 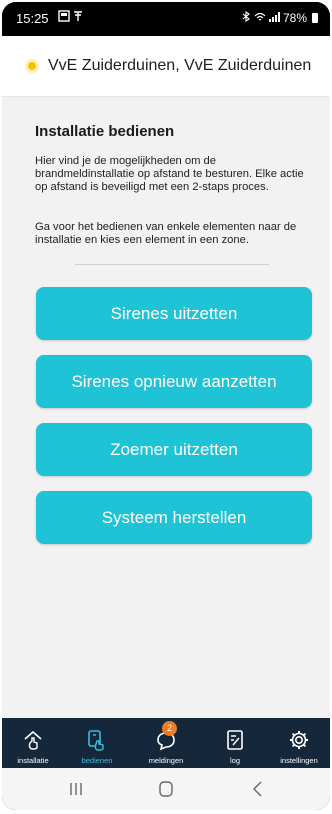 I want to click on nav-item-meldingen: 2 meldingen, so click(x=166, y=743).